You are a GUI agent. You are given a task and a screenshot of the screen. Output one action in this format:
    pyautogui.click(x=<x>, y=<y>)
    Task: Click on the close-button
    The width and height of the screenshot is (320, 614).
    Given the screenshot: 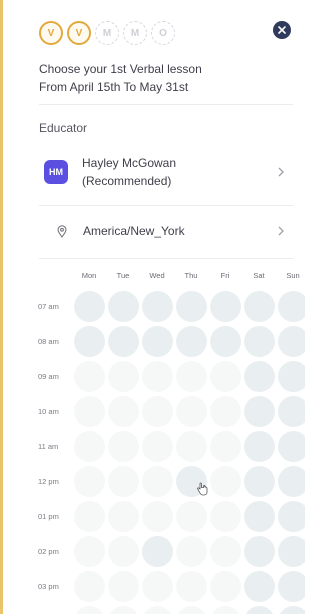 What is the action you would take?
    pyautogui.click(x=282, y=30)
    